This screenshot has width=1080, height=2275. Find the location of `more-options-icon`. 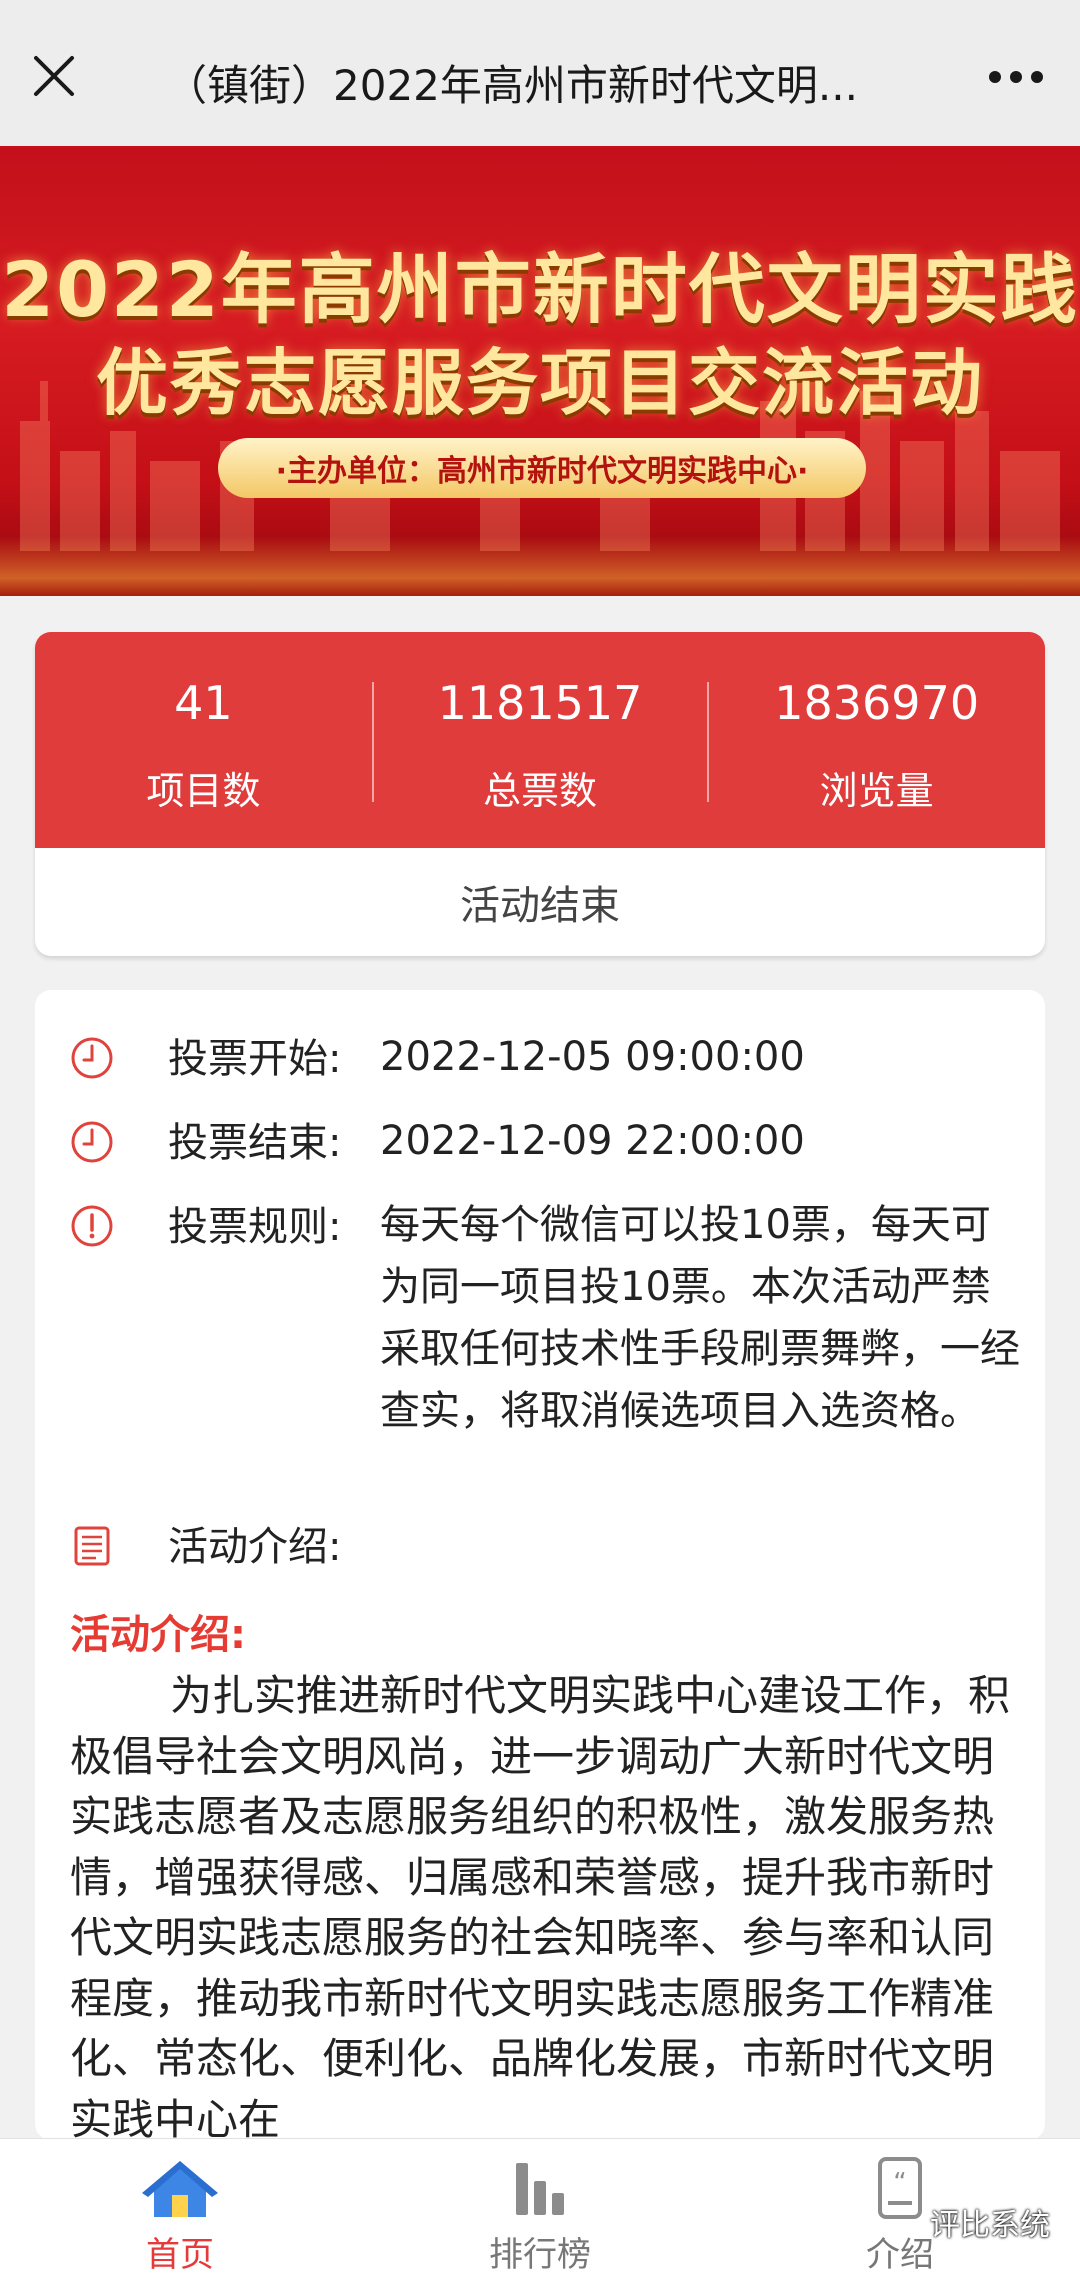

more-options-icon is located at coordinates (1016, 77).